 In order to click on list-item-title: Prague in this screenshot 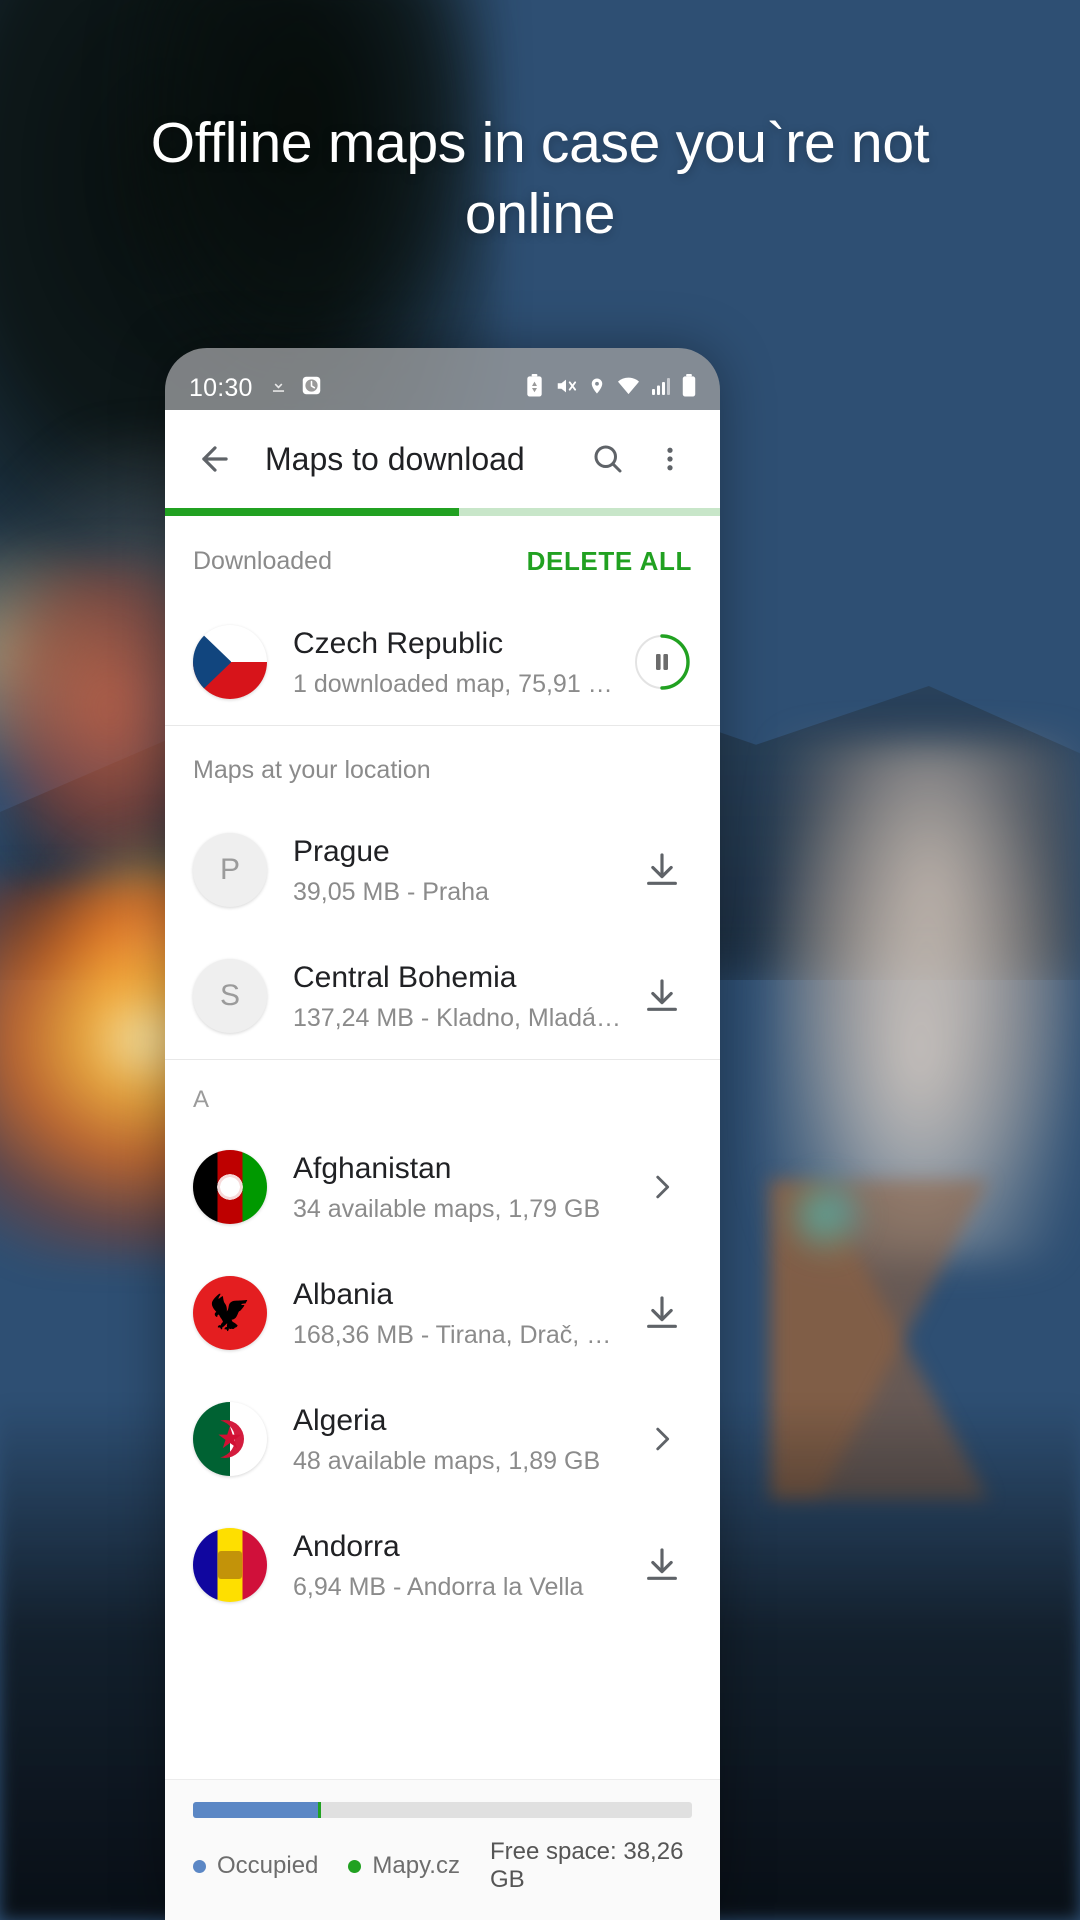, I will do `click(341, 852)`.